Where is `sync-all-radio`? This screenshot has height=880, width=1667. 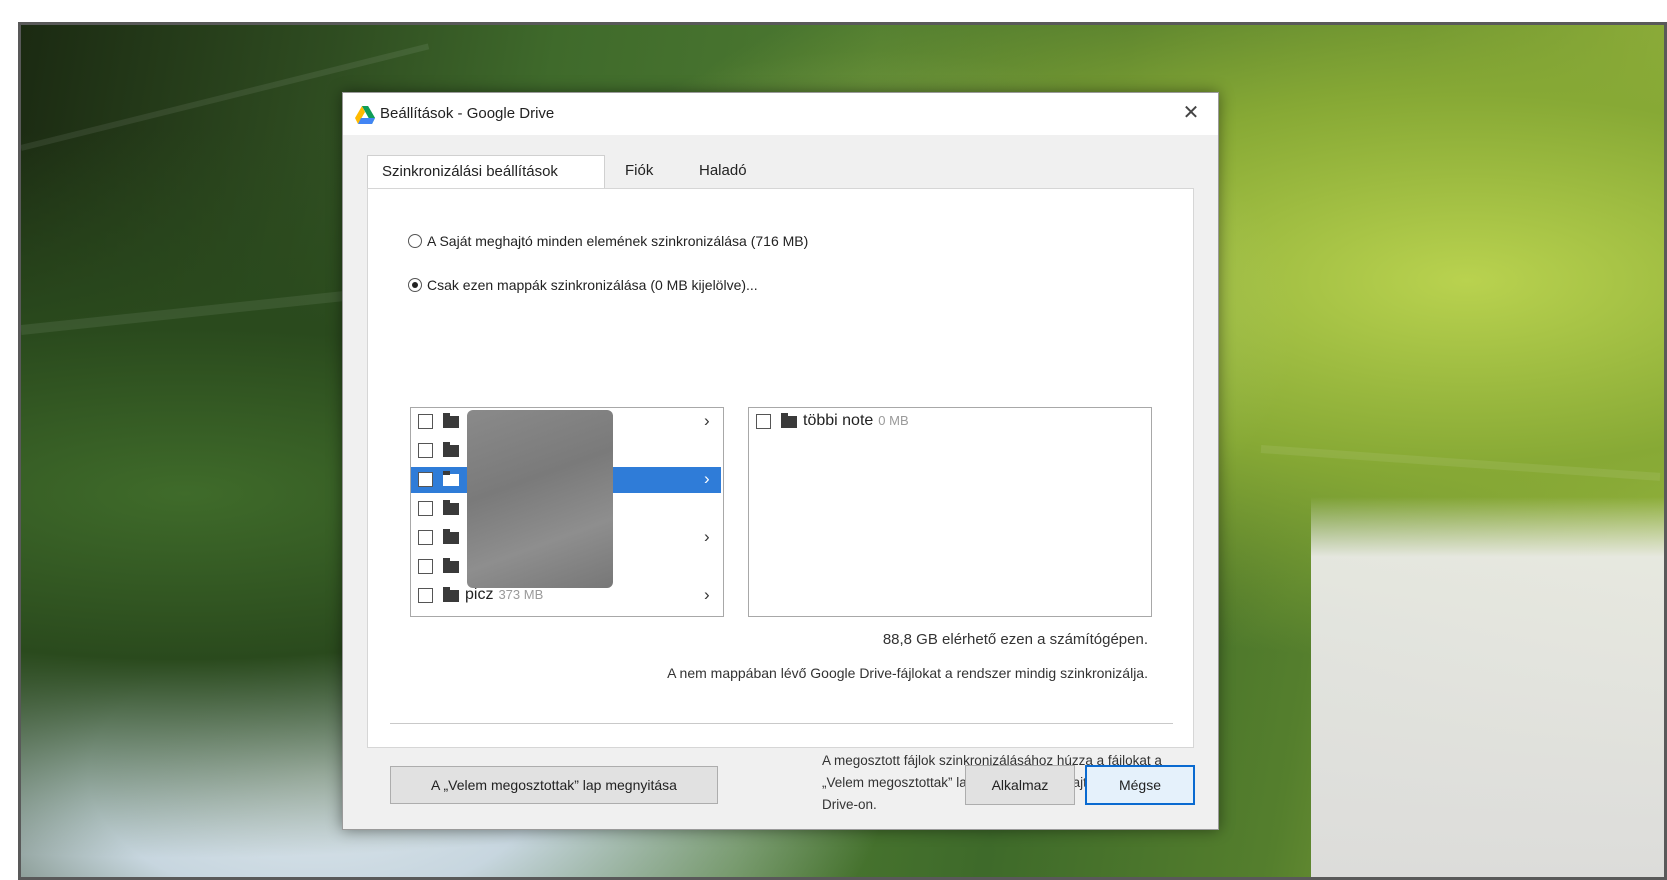
sync-all-radio is located at coordinates (415, 241).